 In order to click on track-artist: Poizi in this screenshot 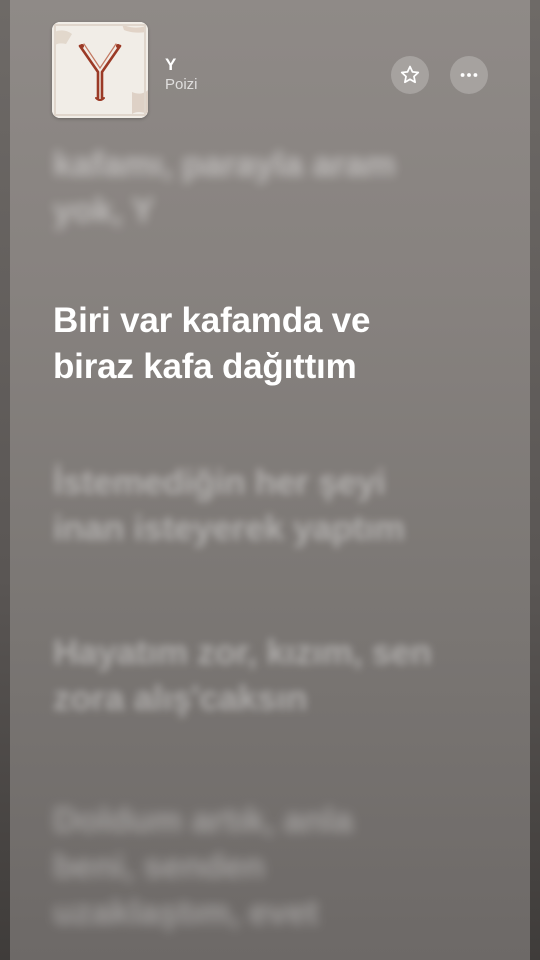, I will do `click(181, 84)`.